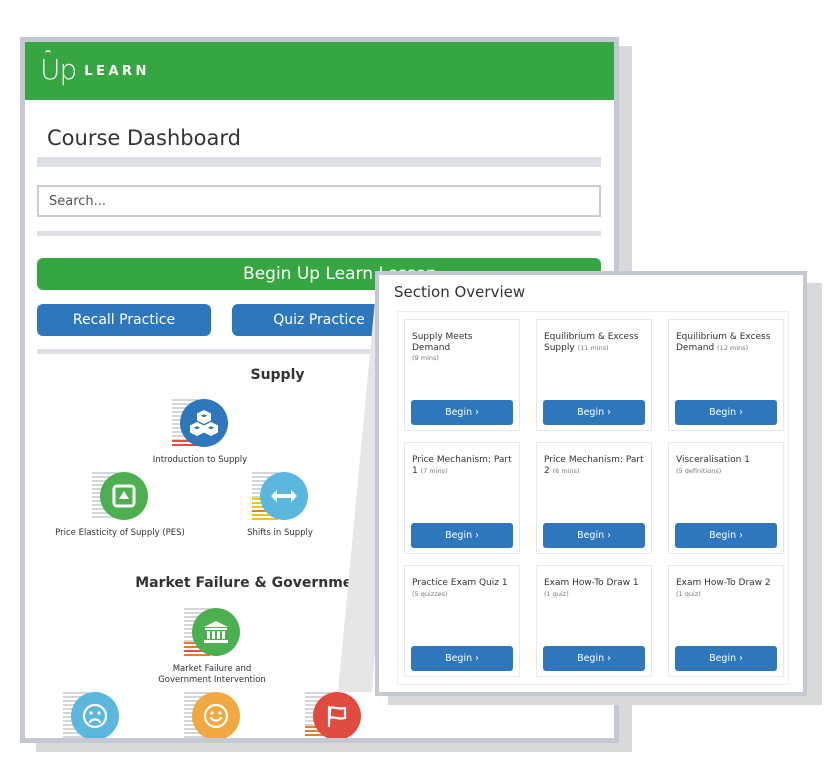 The height and width of the screenshot is (768, 838). I want to click on lesson-duration: (5 quizzes), so click(430, 593).